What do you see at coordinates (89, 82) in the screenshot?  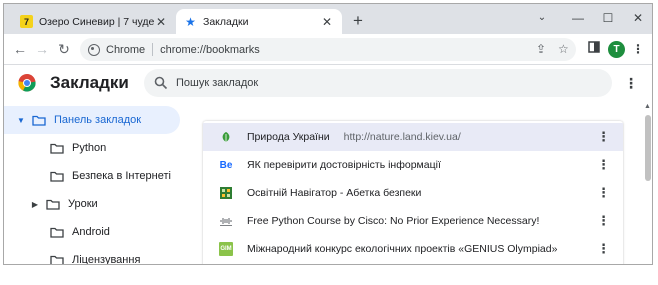 I see `page-title: Закладки` at bounding box center [89, 82].